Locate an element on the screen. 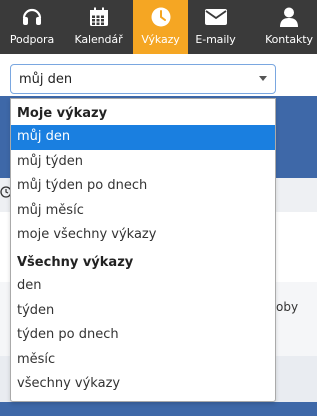  option-muj-mesic: můj měsíc is located at coordinates (143, 211).